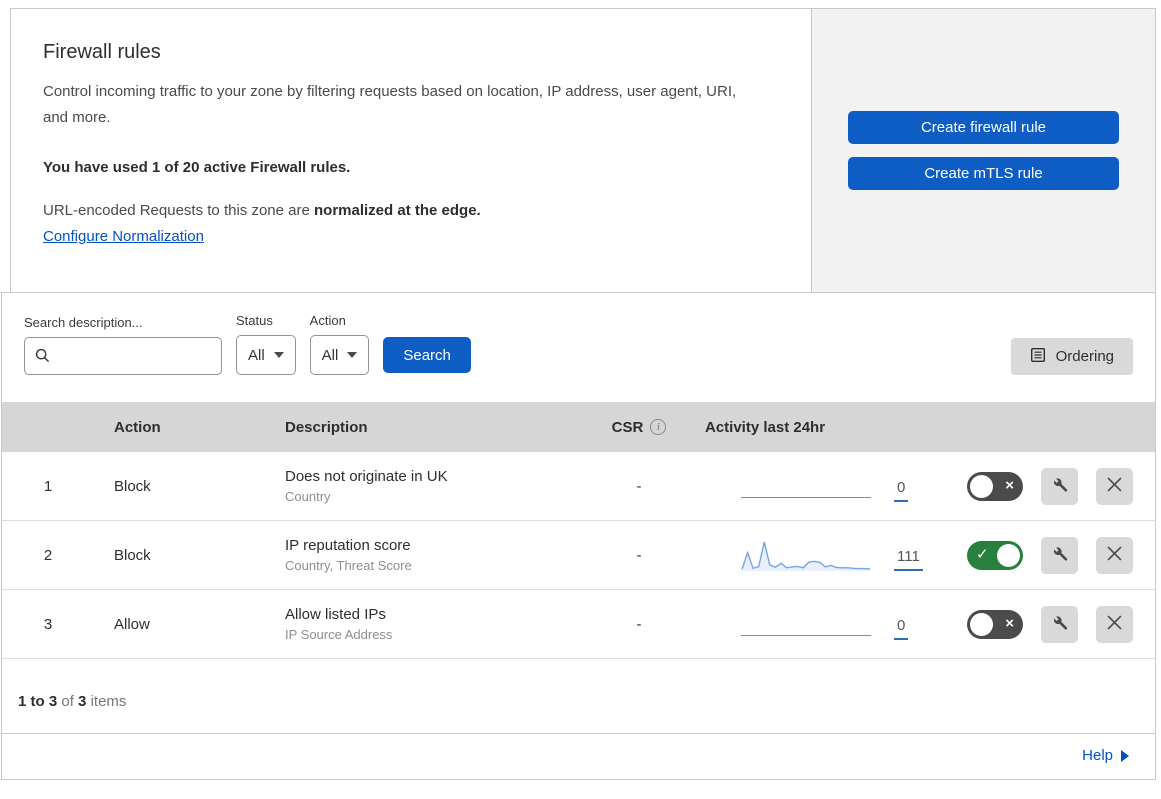  I want to click on rule-activity-cell: 111, so click(809, 555).